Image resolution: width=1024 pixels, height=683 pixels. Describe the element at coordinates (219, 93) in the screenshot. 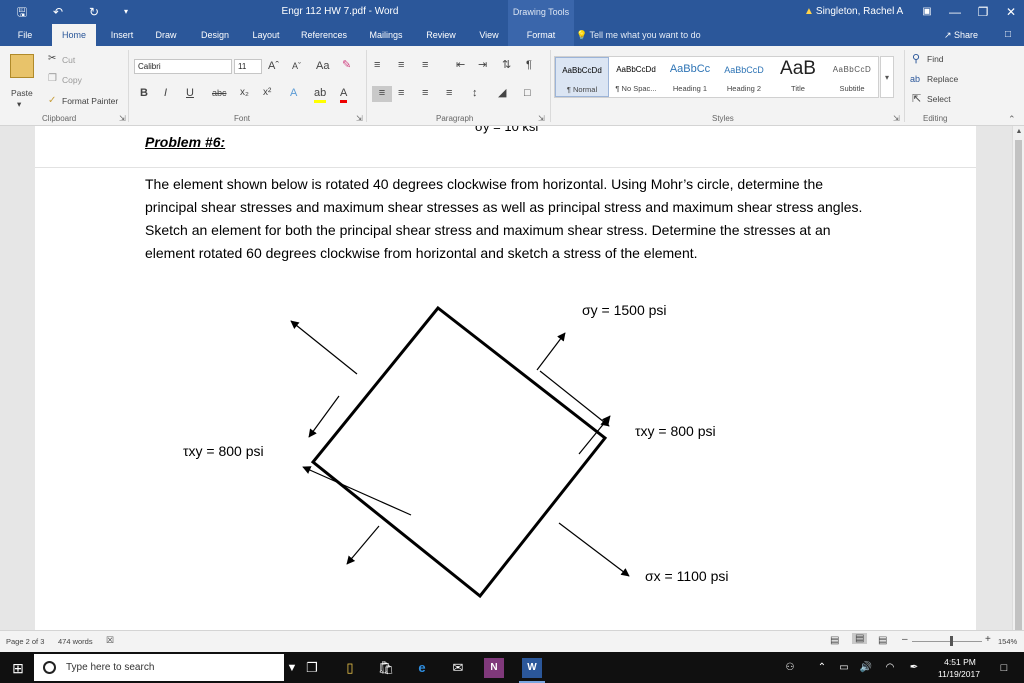

I see `strikethrough-icon: abc` at that location.